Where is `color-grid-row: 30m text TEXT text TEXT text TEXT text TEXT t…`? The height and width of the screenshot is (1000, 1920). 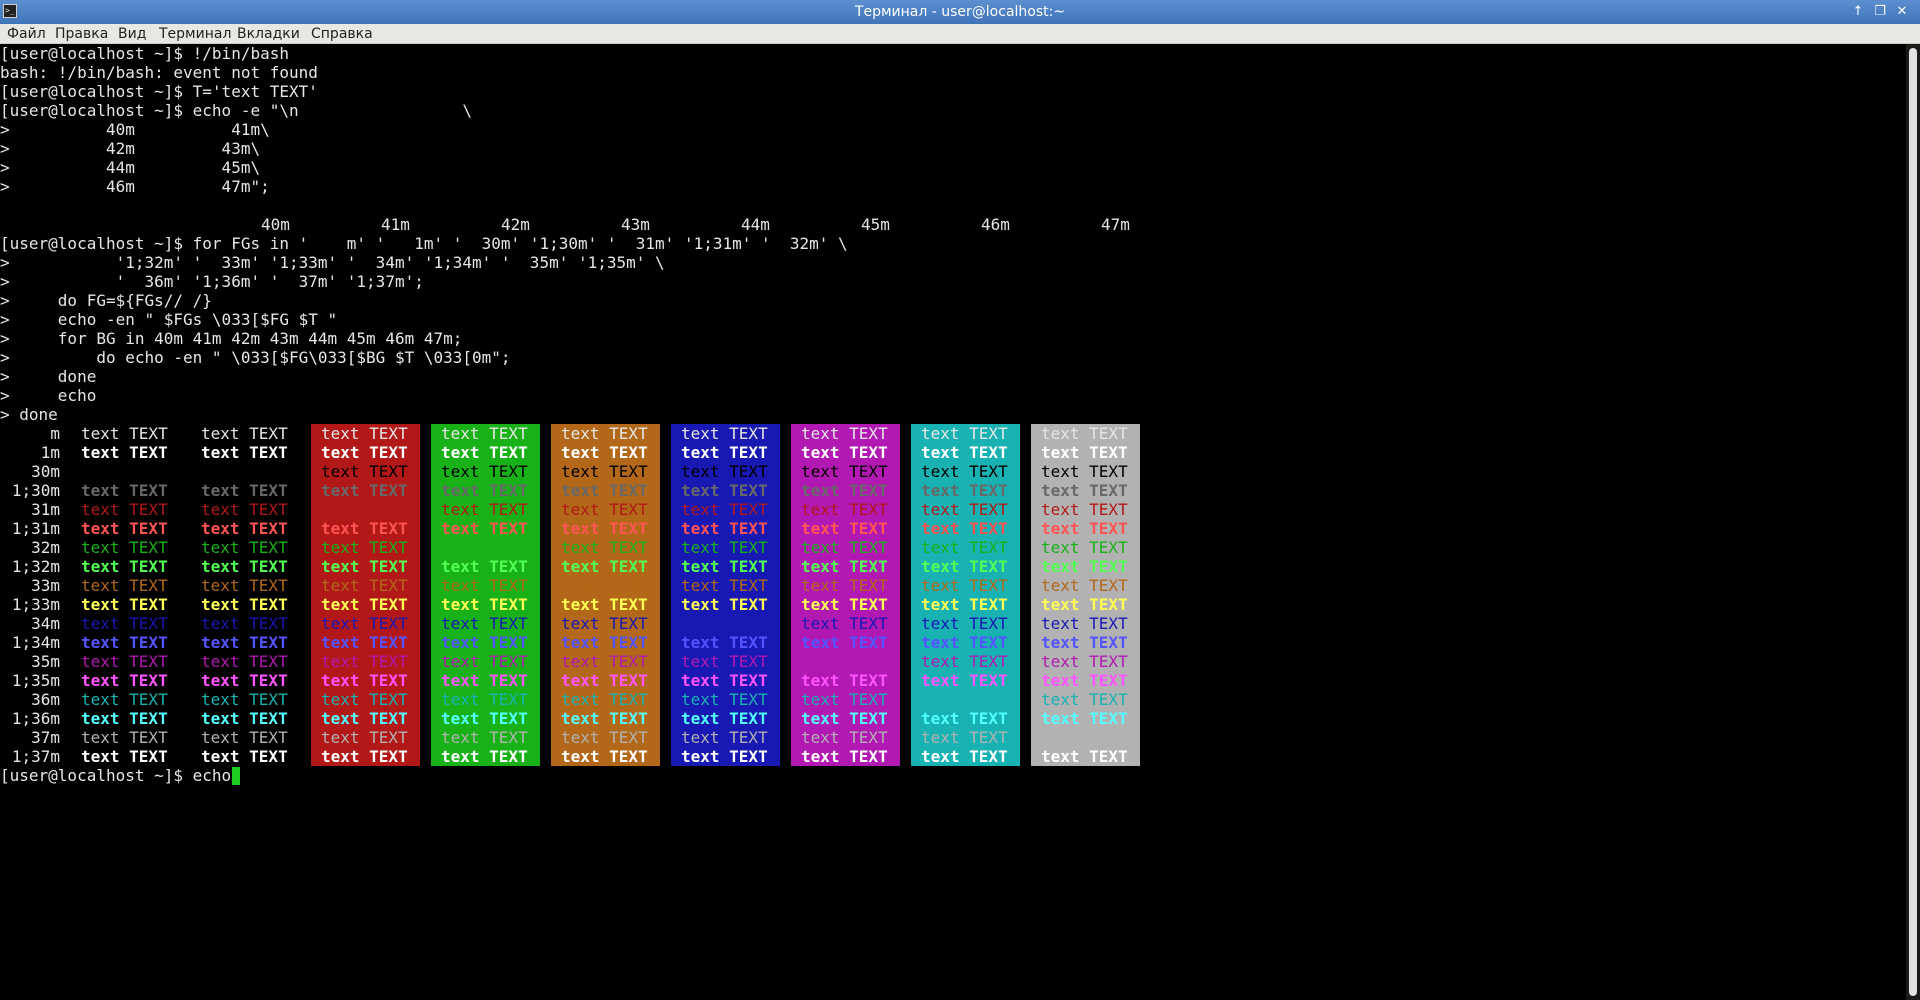
color-grid-row: 30m text TEXT text TEXT text TEXT text TEXT t… is located at coordinates (600, 471).